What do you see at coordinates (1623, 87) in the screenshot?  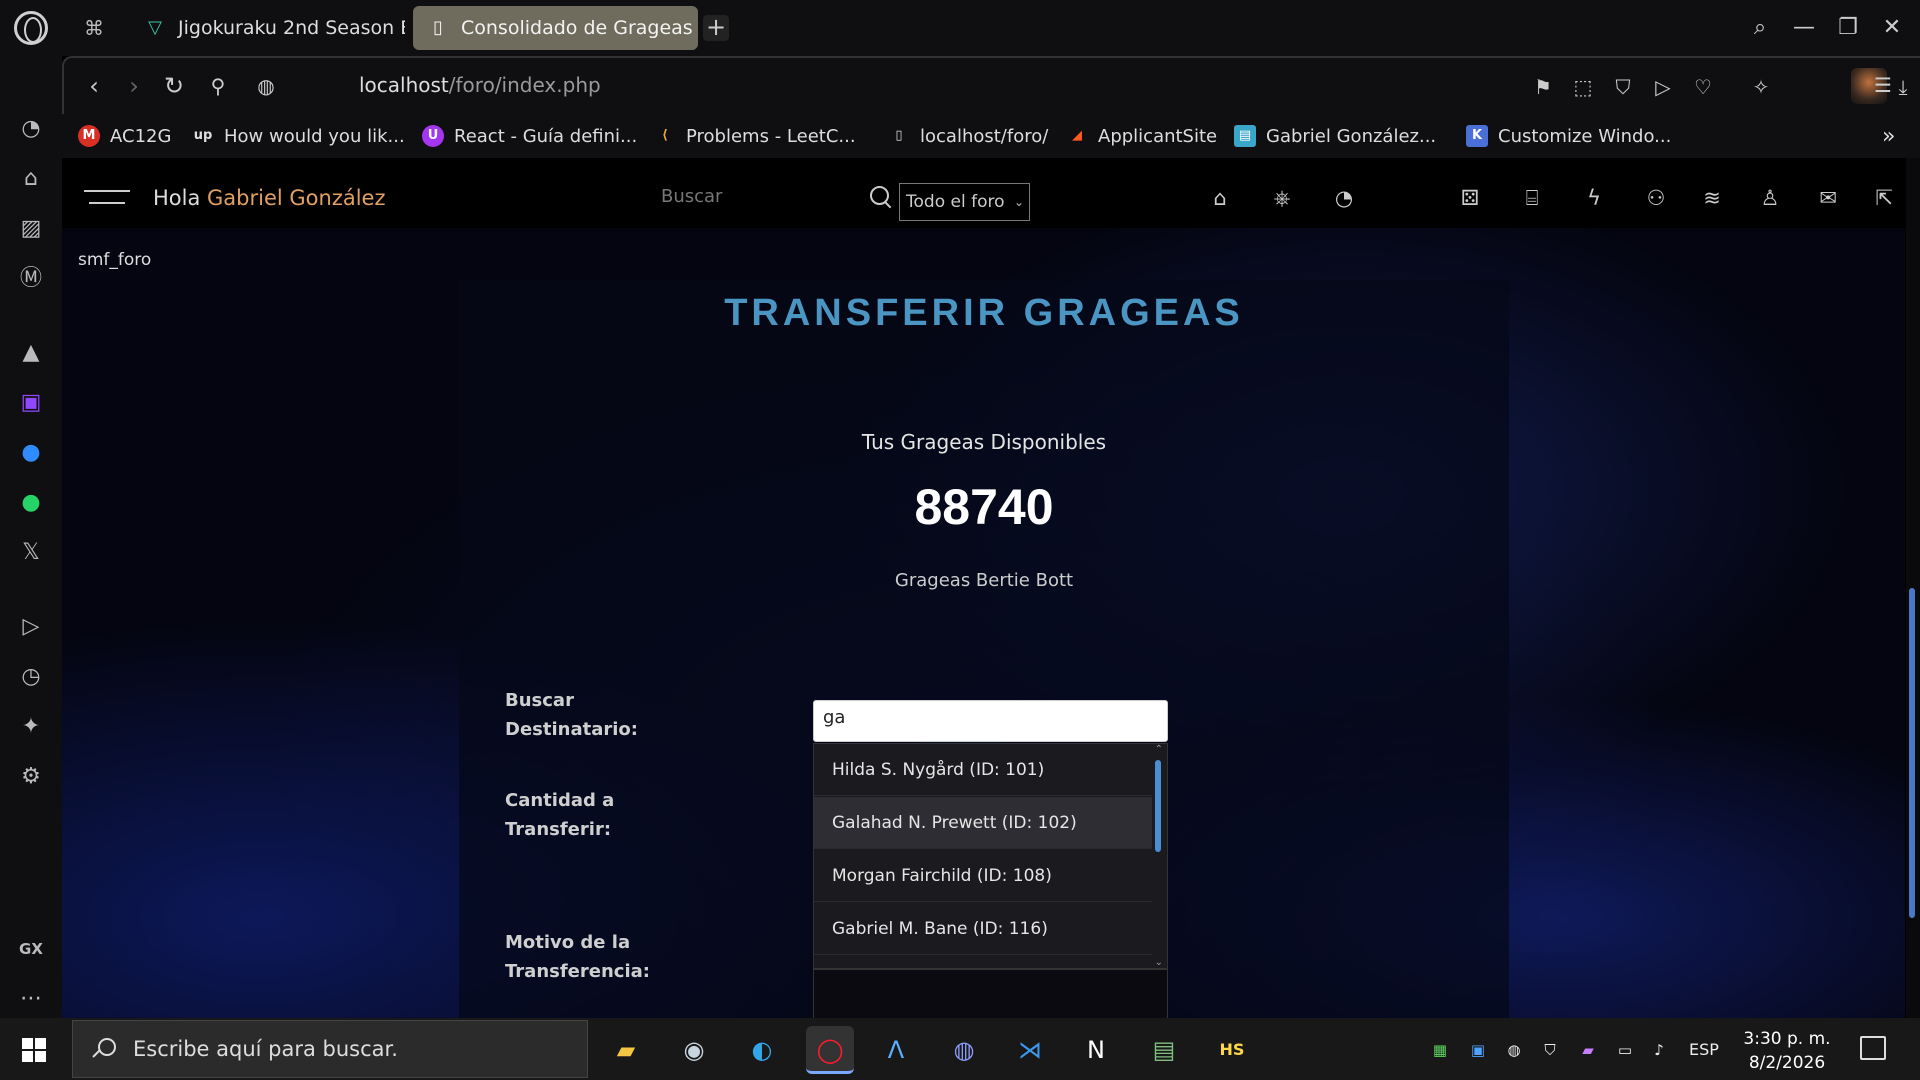 I see `shield-icon: ⛉` at bounding box center [1623, 87].